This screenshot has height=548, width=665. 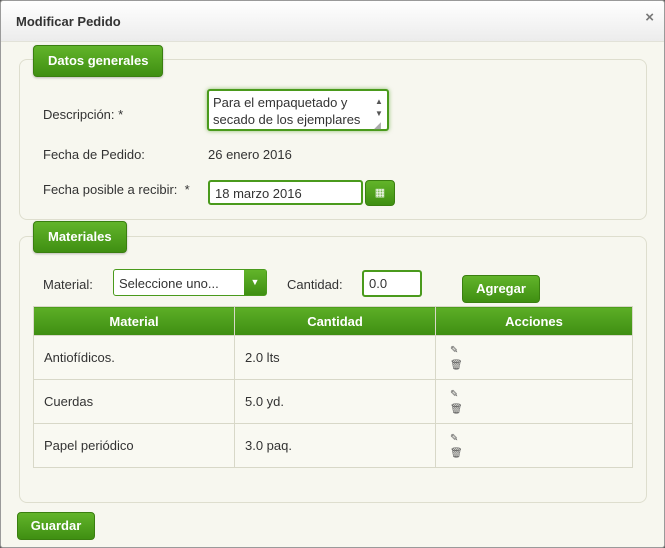 What do you see at coordinates (379, 111) in the screenshot?
I see `textarea-scrollbar: ▲ ▼ ◢` at bounding box center [379, 111].